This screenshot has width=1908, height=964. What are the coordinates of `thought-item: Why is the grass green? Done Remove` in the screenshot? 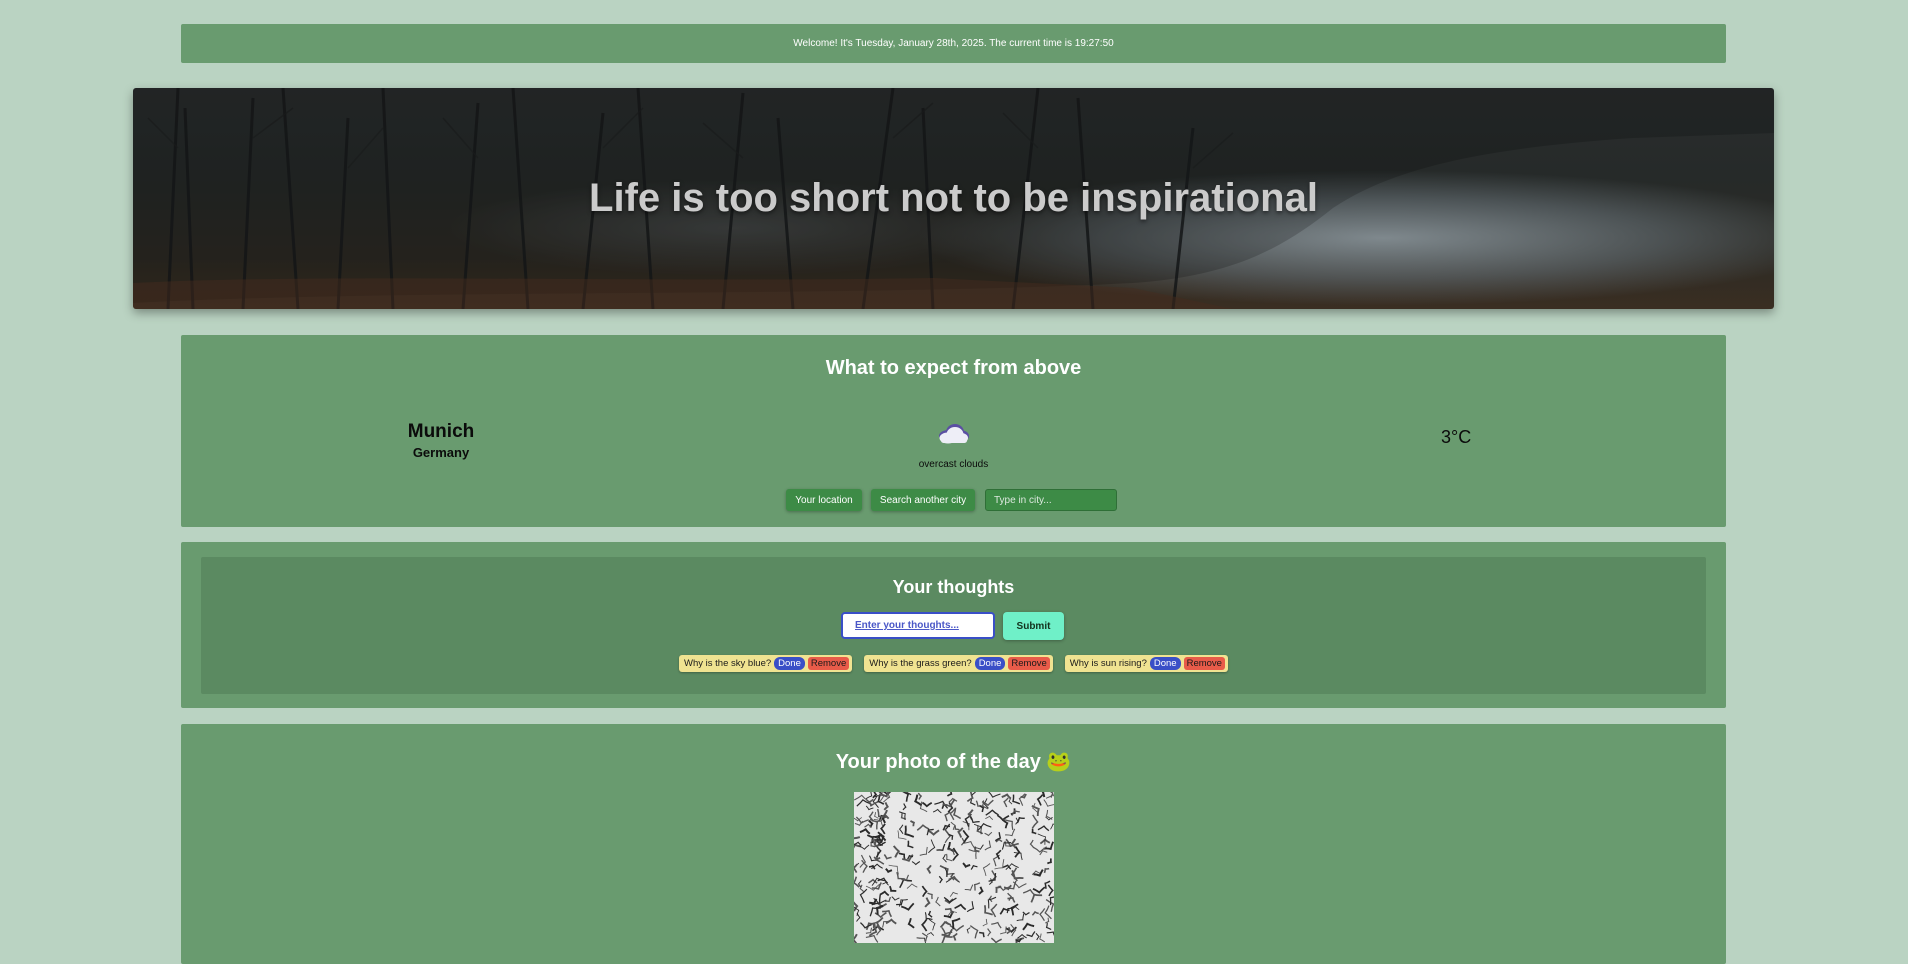 It's located at (958, 663).